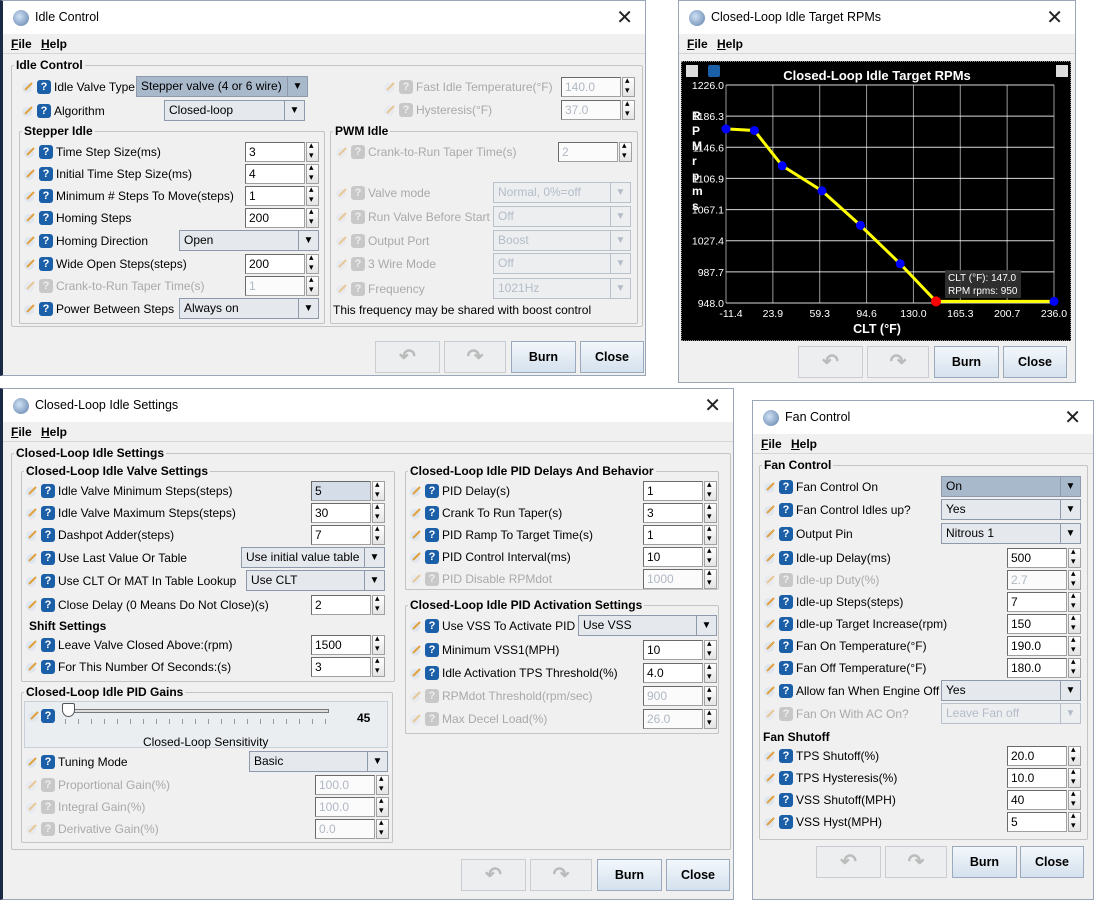 Image resolution: width=1108 pixels, height=900 pixels. What do you see at coordinates (710, 556) in the screenshot?
I see `spinner-pid-control-interval-ms` at bounding box center [710, 556].